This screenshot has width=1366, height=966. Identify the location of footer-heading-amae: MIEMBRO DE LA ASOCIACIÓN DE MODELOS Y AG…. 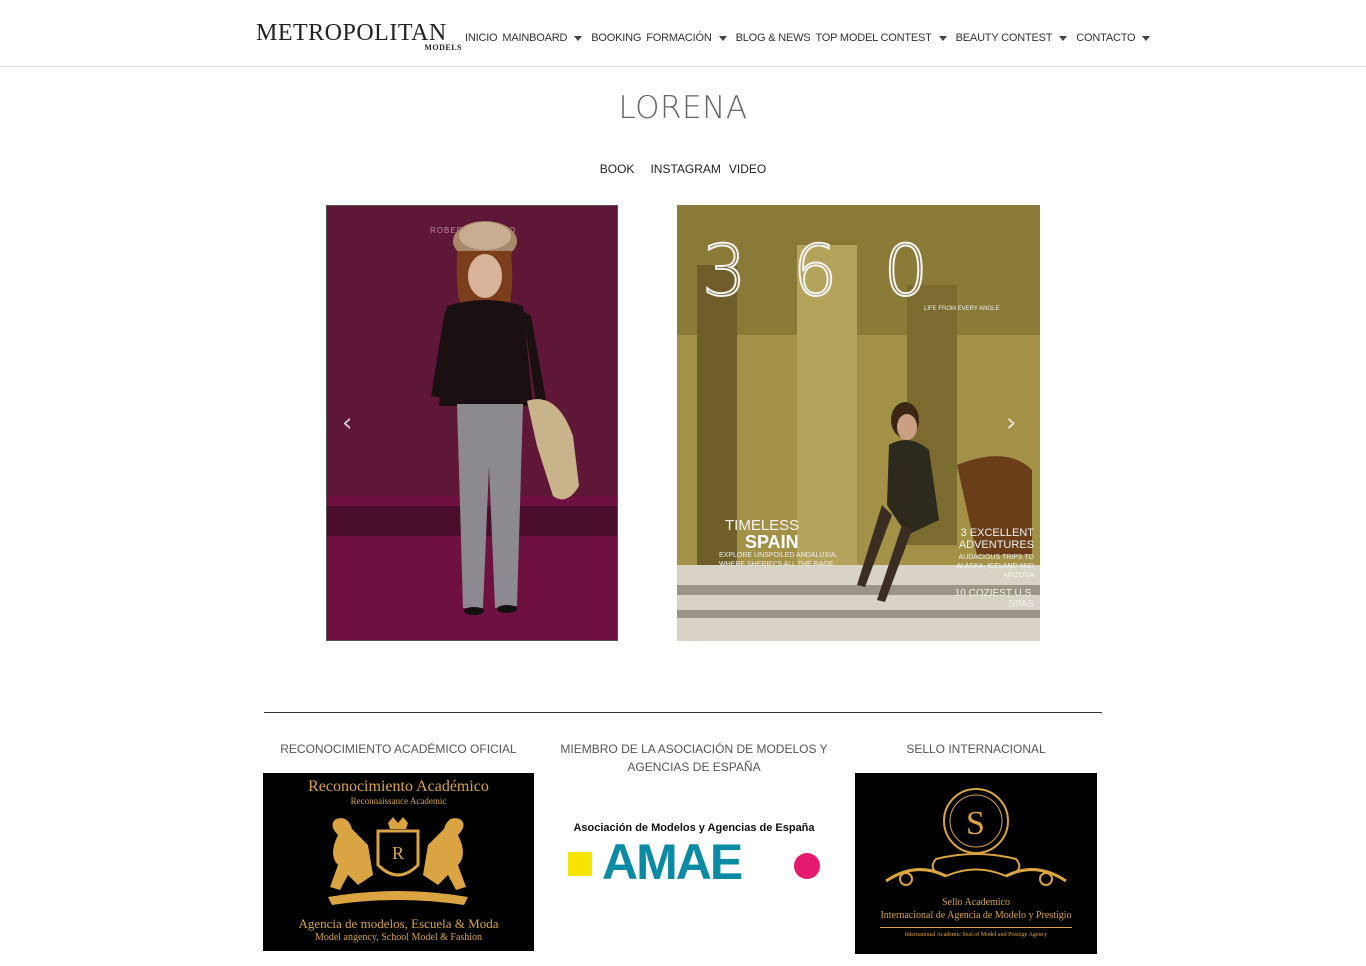
(694, 758).